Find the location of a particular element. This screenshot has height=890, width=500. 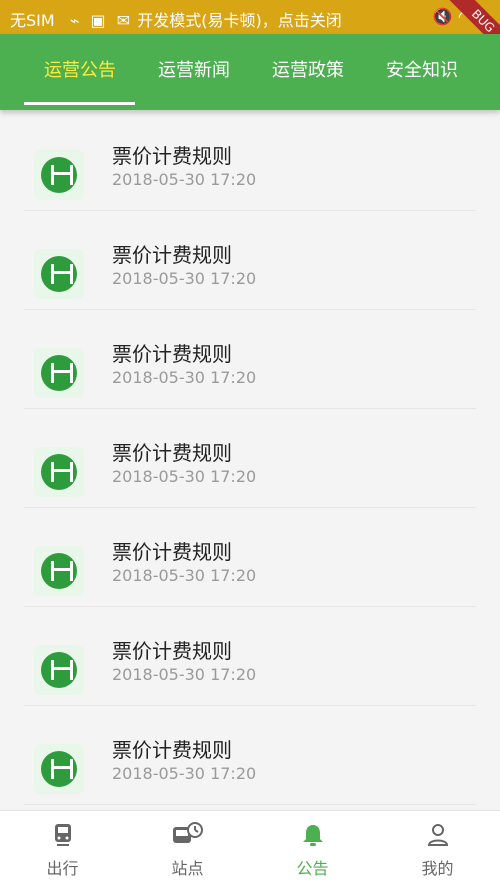

nav-label: 公告 is located at coordinates (312, 868).